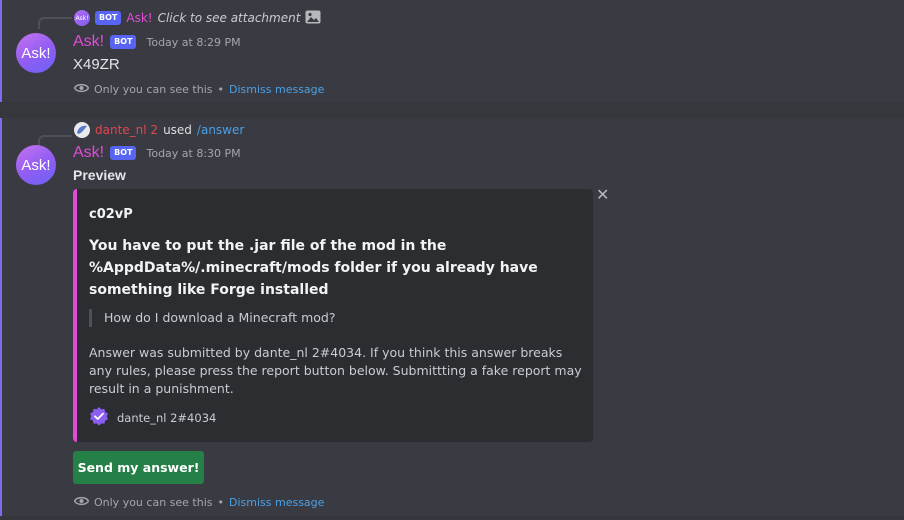  Describe the element at coordinates (603, 195) in the screenshot. I see `close-icon: ✕` at that location.